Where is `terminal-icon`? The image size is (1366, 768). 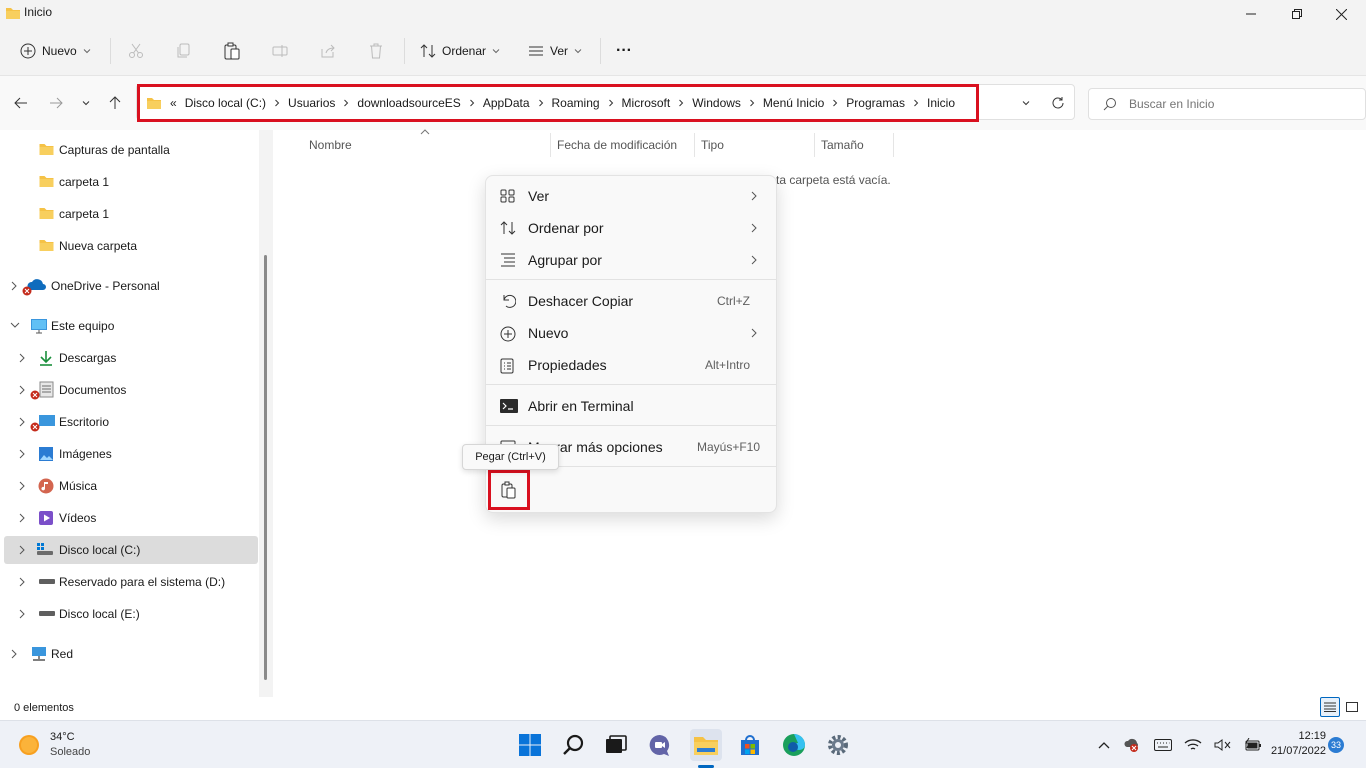 terminal-icon is located at coordinates (509, 406).